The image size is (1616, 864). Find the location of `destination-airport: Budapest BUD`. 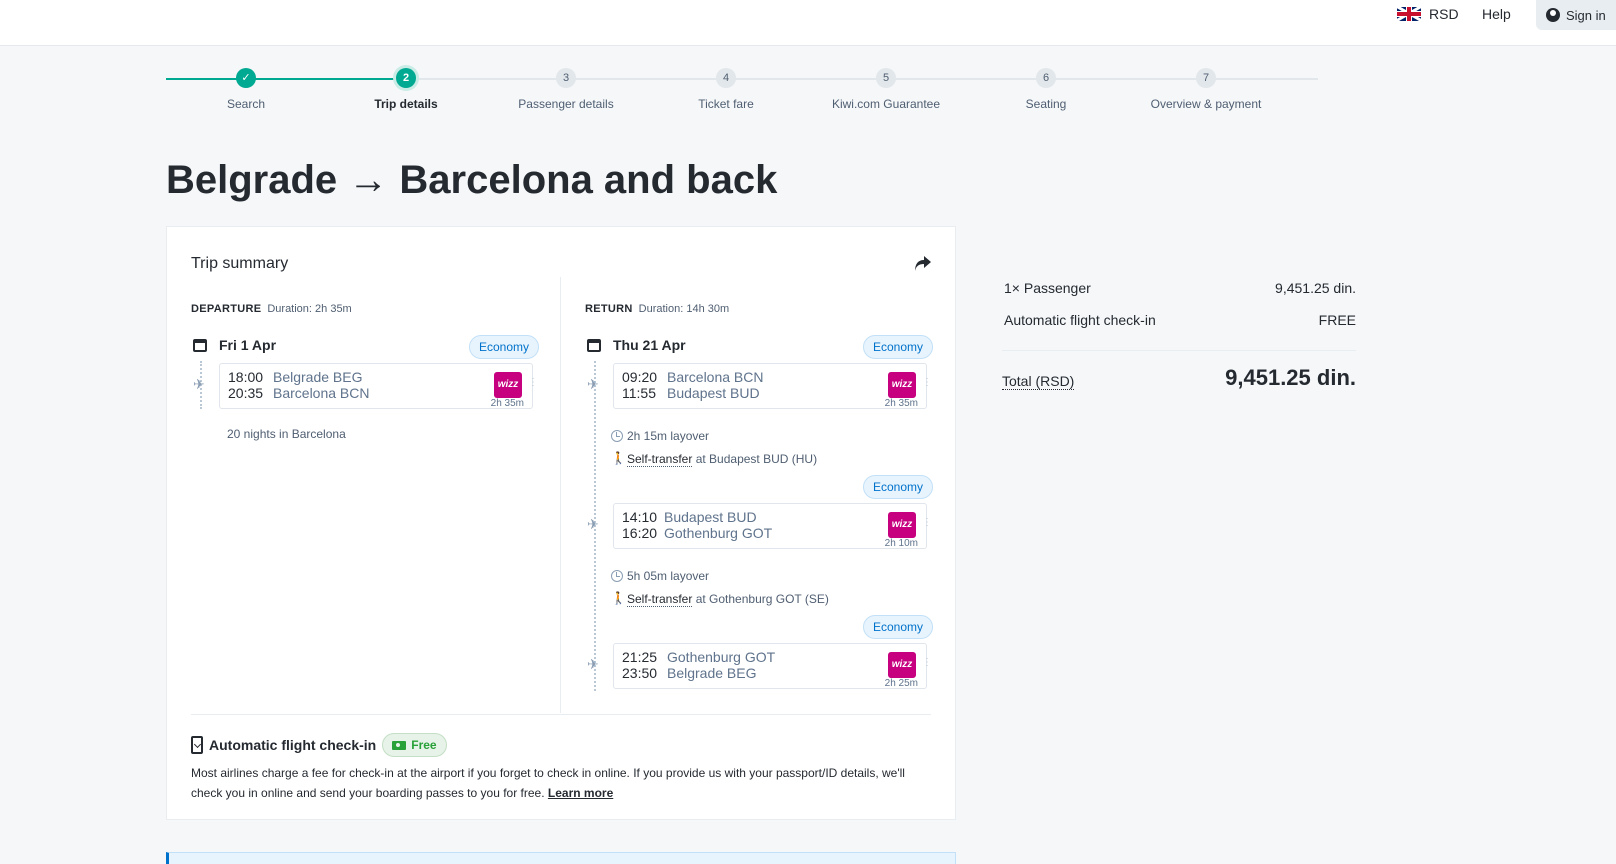

destination-airport: Budapest BUD is located at coordinates (713, 393).